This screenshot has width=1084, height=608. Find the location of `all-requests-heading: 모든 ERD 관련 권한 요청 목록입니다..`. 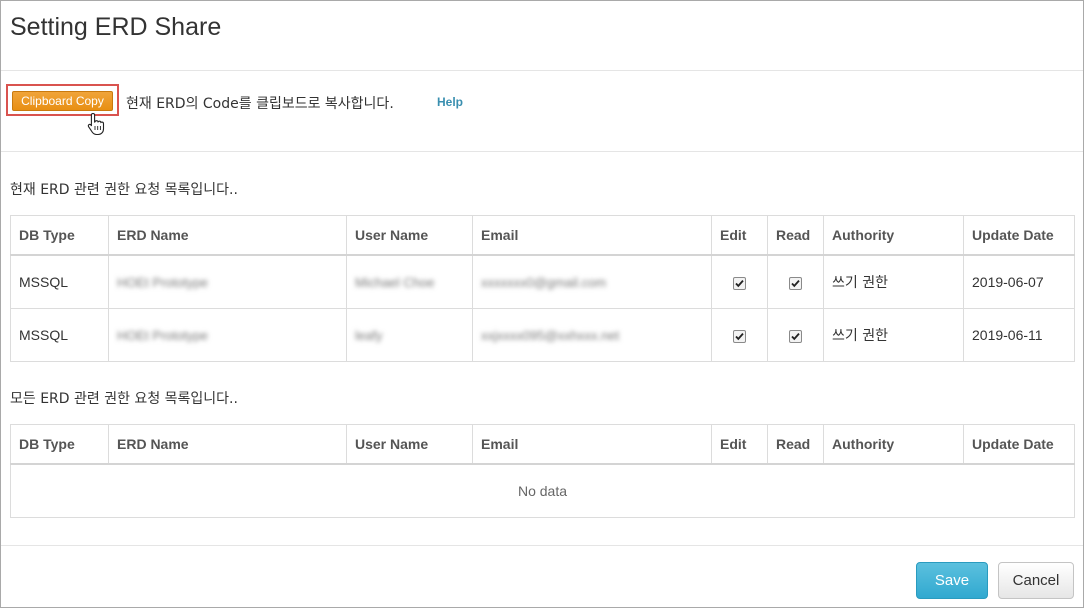

all-requests-heading: 모든 ERD 관련 권한 요청 목록입니다.. is located at coordinates (124, 399).